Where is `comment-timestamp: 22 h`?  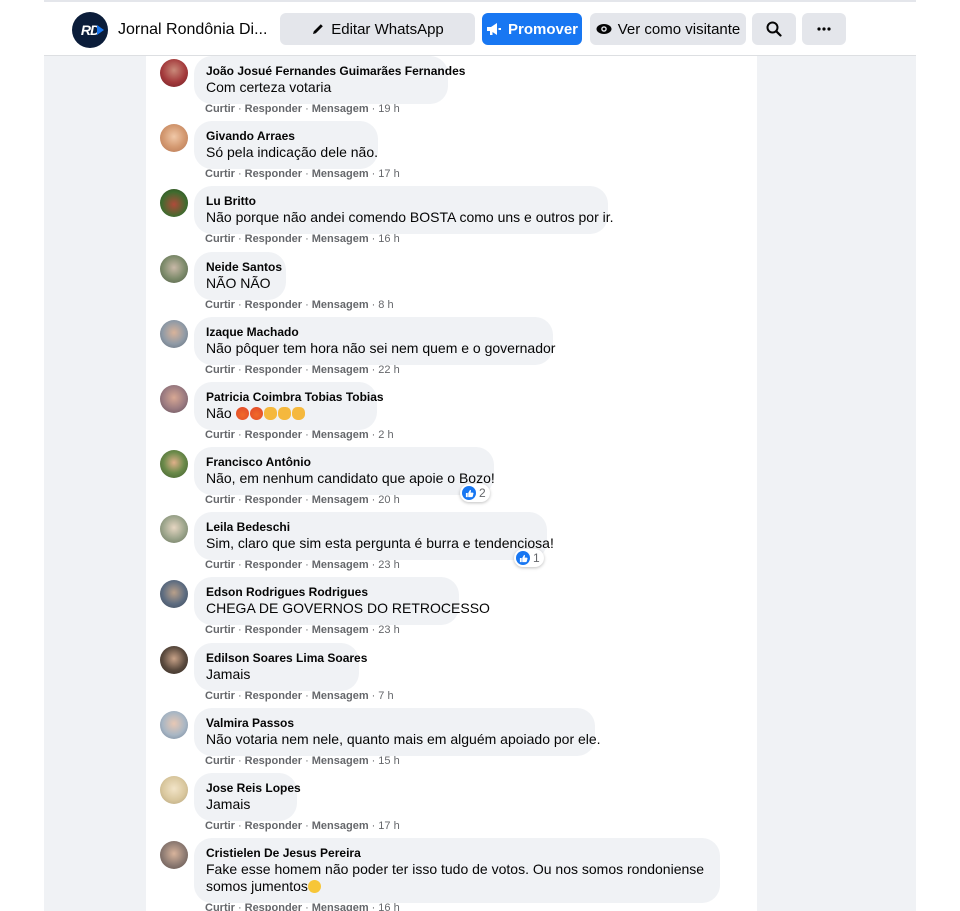 comment-timestamp: 22 h is located at coordinates (388, 370).